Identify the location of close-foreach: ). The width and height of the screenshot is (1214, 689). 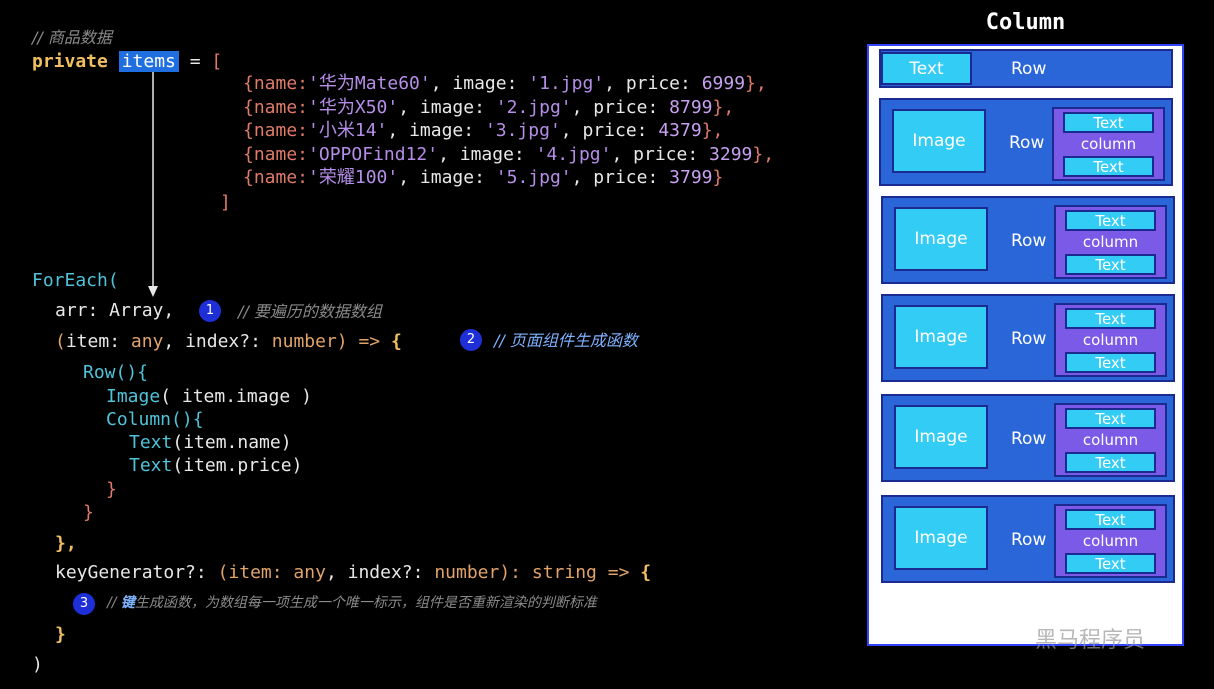
(37, 664).